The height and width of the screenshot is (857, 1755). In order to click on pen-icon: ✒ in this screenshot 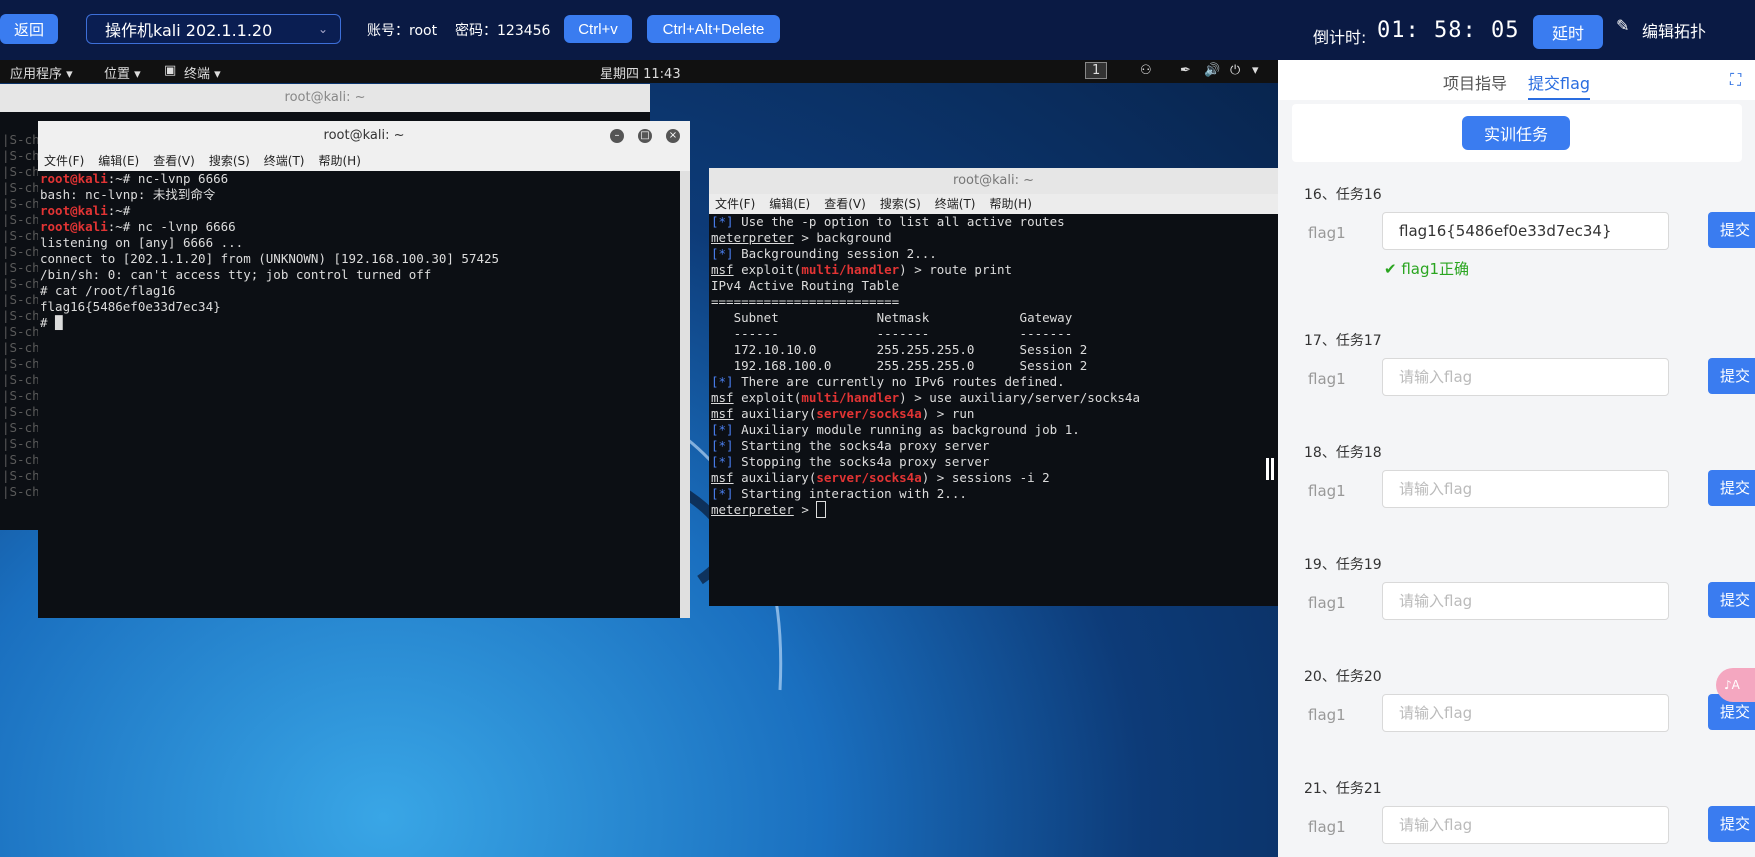, I will do `click(1185, 70)`.